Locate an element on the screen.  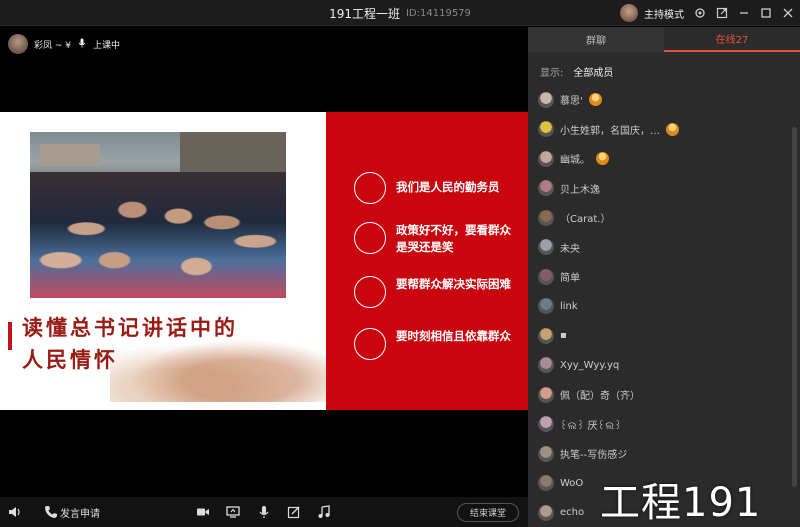
room-id: ID:14119579 is located at coordinates (438, 13).